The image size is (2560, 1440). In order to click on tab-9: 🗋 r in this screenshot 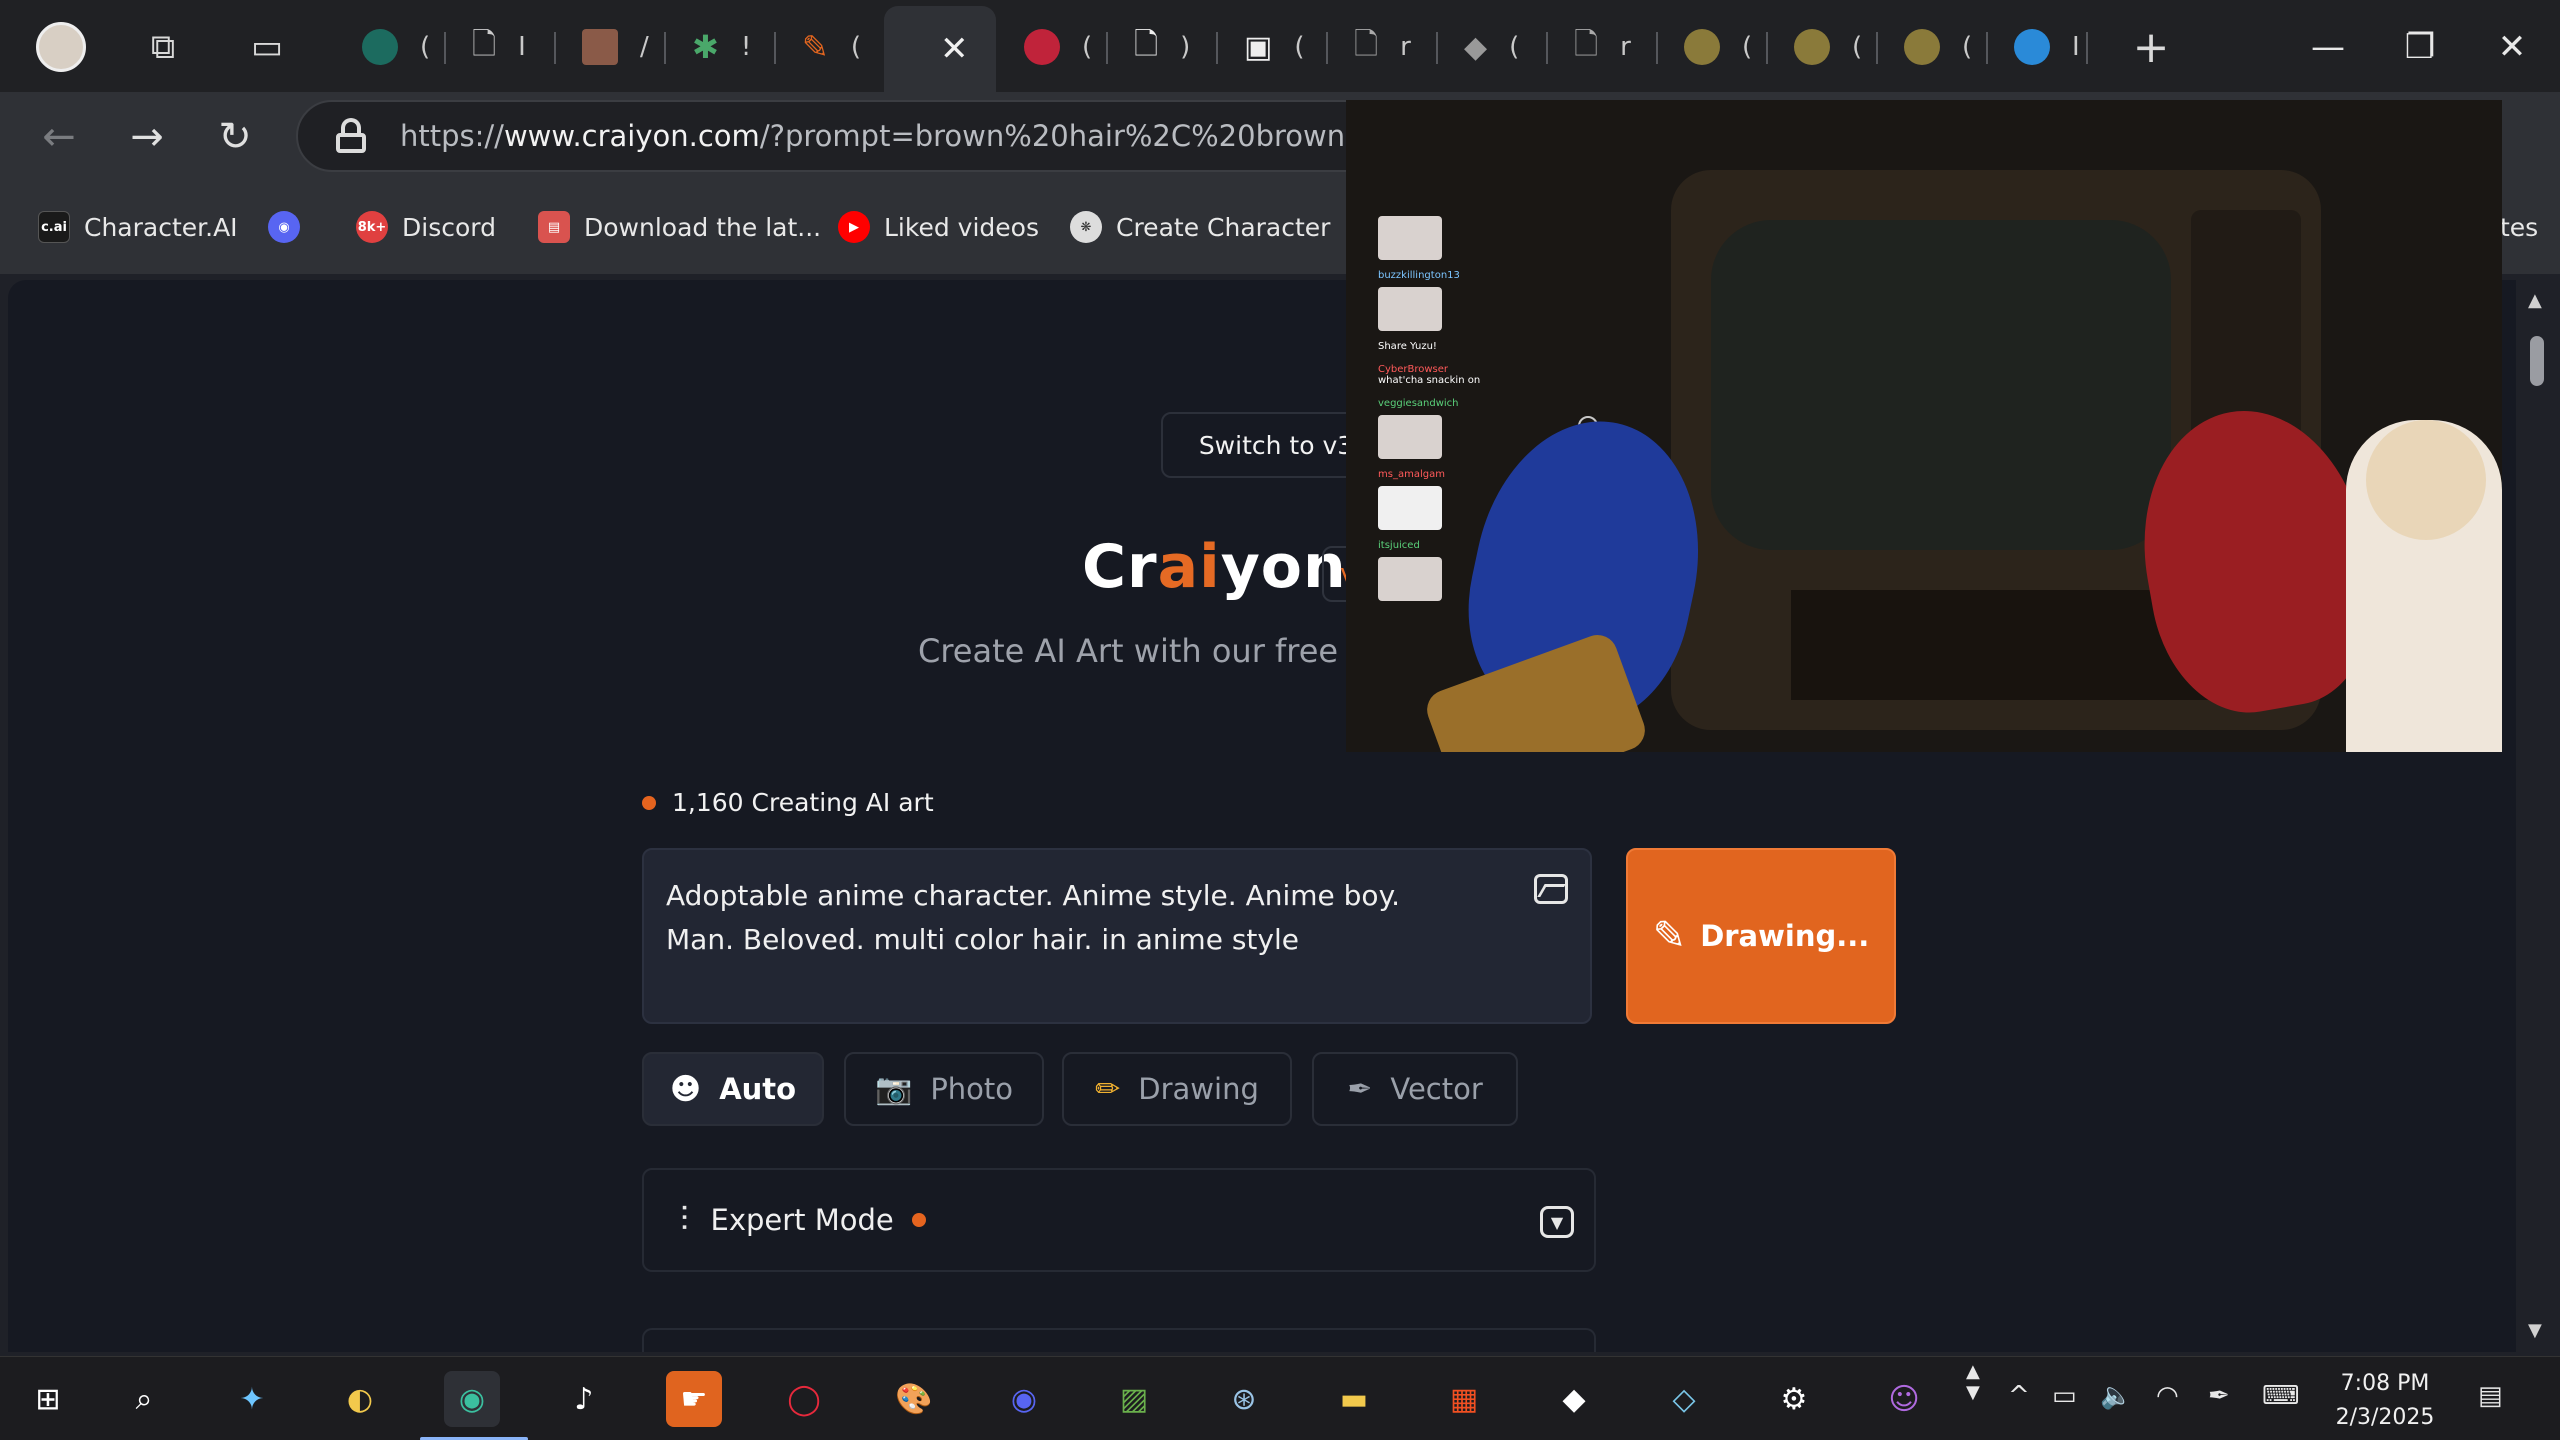, I will do `click(1383, 47)`.